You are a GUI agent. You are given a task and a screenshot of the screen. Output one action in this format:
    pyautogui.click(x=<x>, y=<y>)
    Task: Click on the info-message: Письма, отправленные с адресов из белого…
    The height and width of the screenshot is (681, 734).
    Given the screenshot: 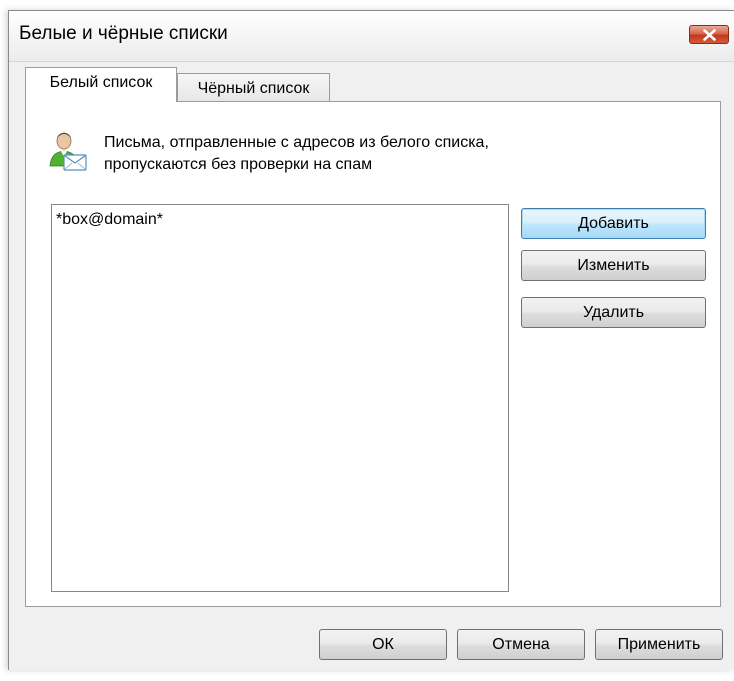 What is the action you would take?
    pyautogui.click(x=384, y=154)
    